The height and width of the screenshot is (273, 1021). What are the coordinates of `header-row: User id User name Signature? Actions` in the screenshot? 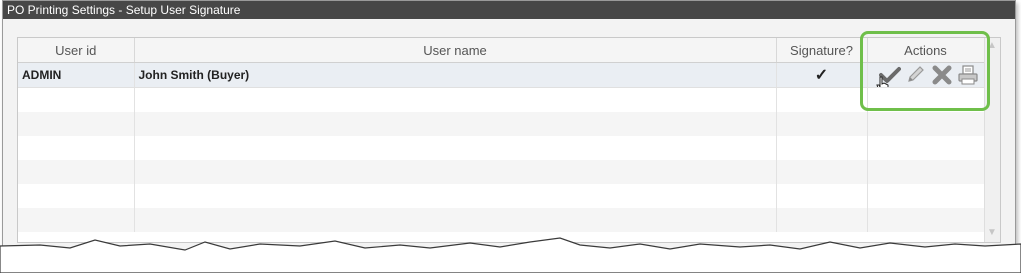 It's located at (501, 50).